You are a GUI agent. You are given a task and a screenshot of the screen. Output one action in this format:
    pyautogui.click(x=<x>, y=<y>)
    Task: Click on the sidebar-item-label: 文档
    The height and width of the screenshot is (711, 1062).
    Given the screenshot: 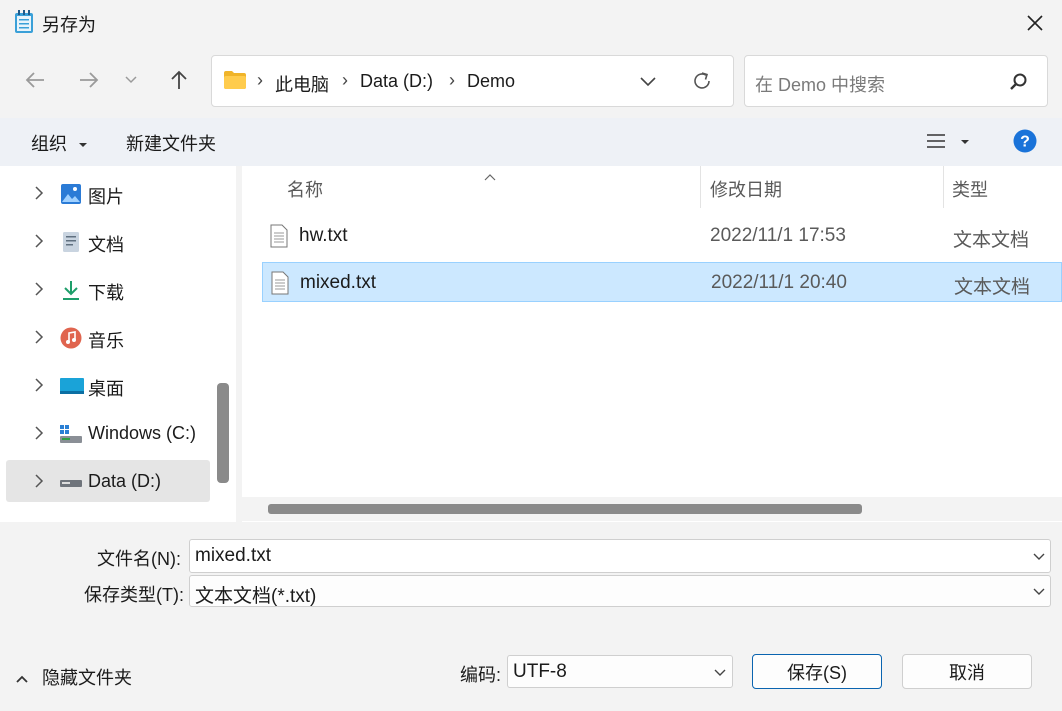 What is the action you would take?
    pyautogui.click(x=106, y=245)
    